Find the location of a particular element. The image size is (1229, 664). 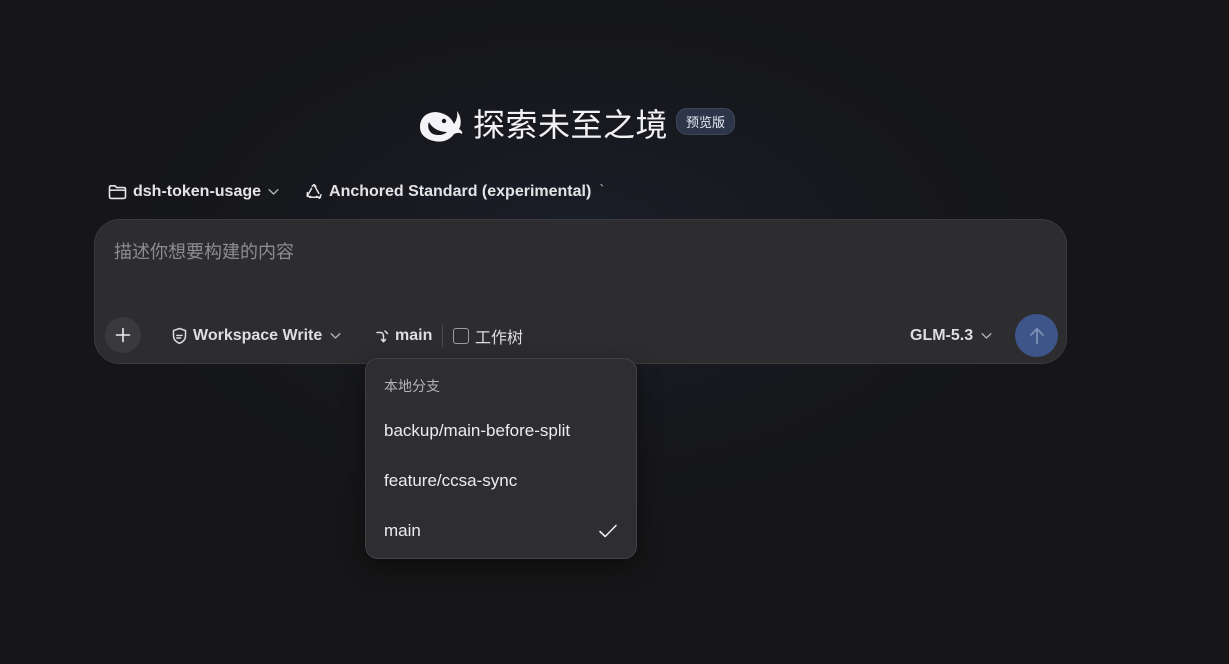

model-selector: GLM-5.3 is located at coordinates (951, 336).